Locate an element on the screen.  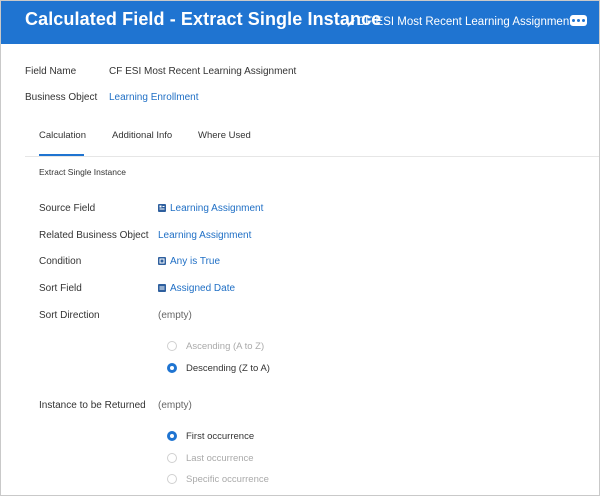
instance-returned-label: Instance to be Returned is located at coordinates (92, 405).